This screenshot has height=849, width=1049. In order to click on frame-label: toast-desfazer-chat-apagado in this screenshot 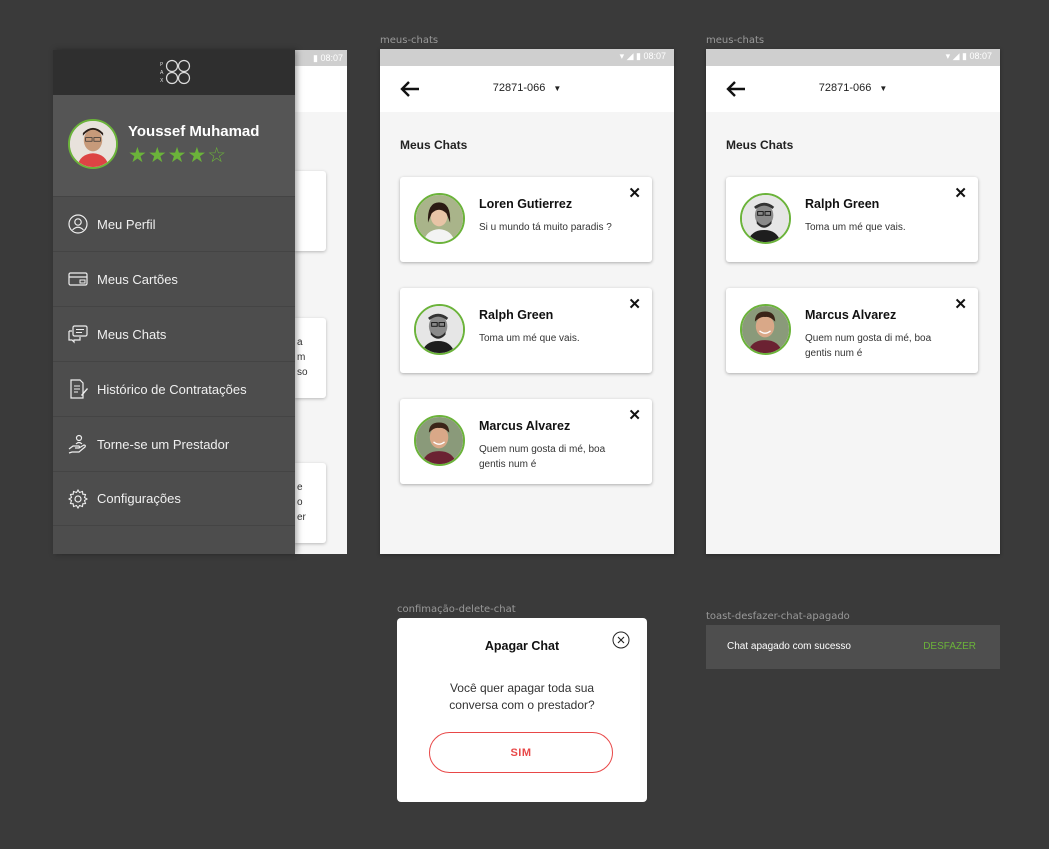, I will do `click(778, 616)`.